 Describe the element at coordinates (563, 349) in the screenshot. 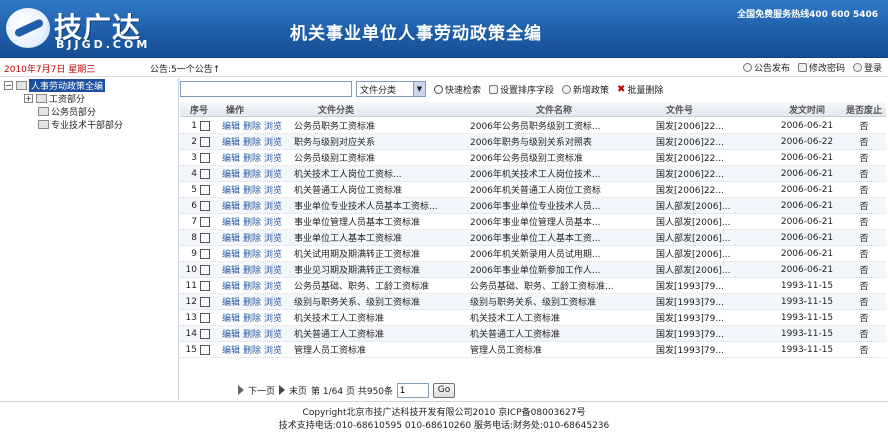

I see `row-name: 管理人员工资标准` at that location.